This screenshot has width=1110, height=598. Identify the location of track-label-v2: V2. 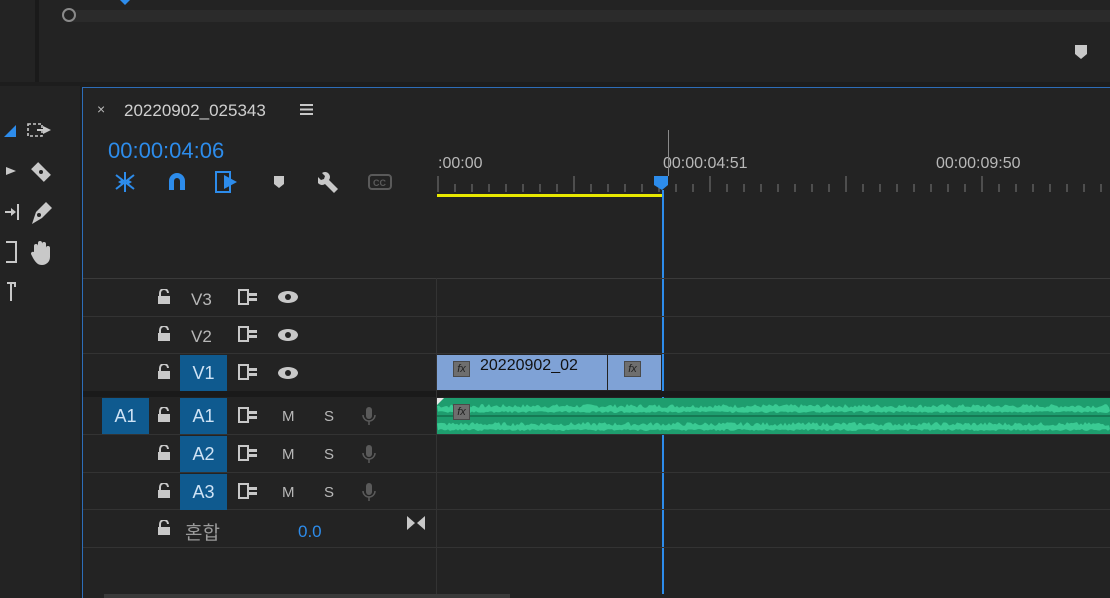
(201, 337).